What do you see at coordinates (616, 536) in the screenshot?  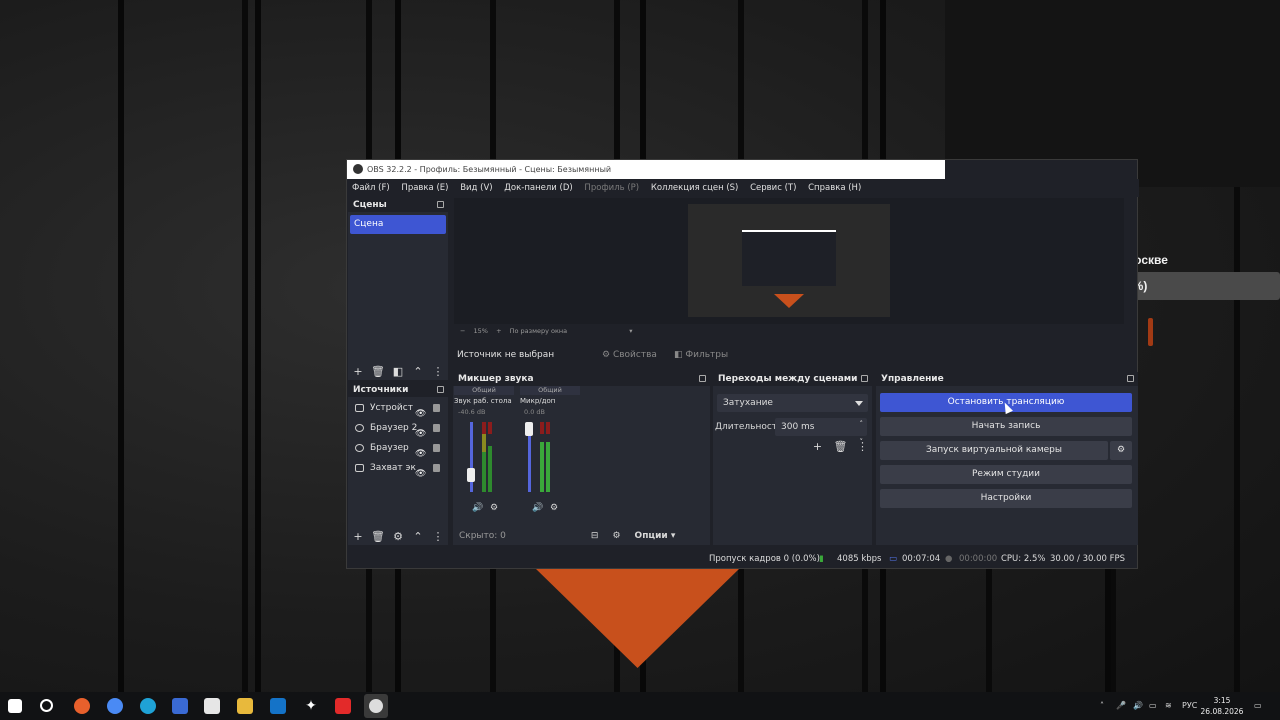 I see `advanced-icon: ⚙` at bounding box center [616, 536].